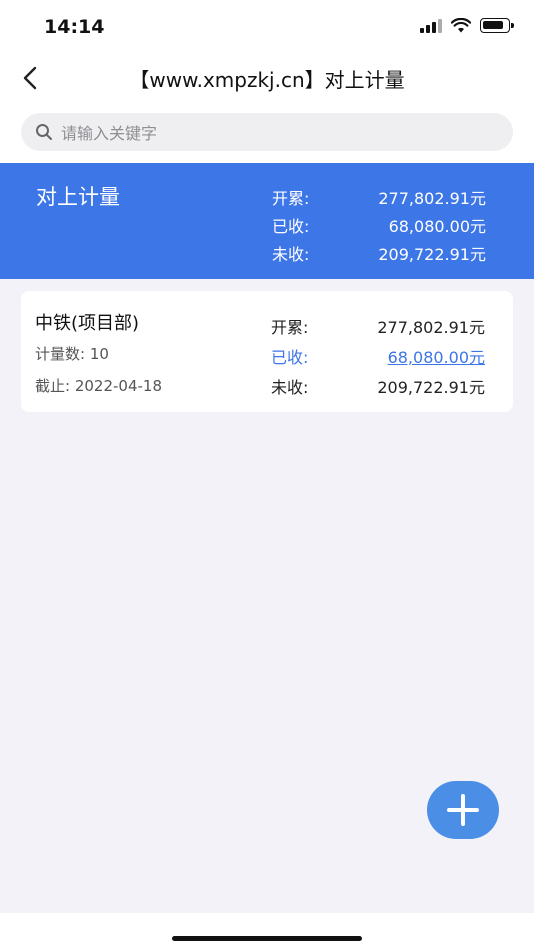  Describe the element at coordinates (44, 132) in the screenshot. I see `search-icon` at that location.